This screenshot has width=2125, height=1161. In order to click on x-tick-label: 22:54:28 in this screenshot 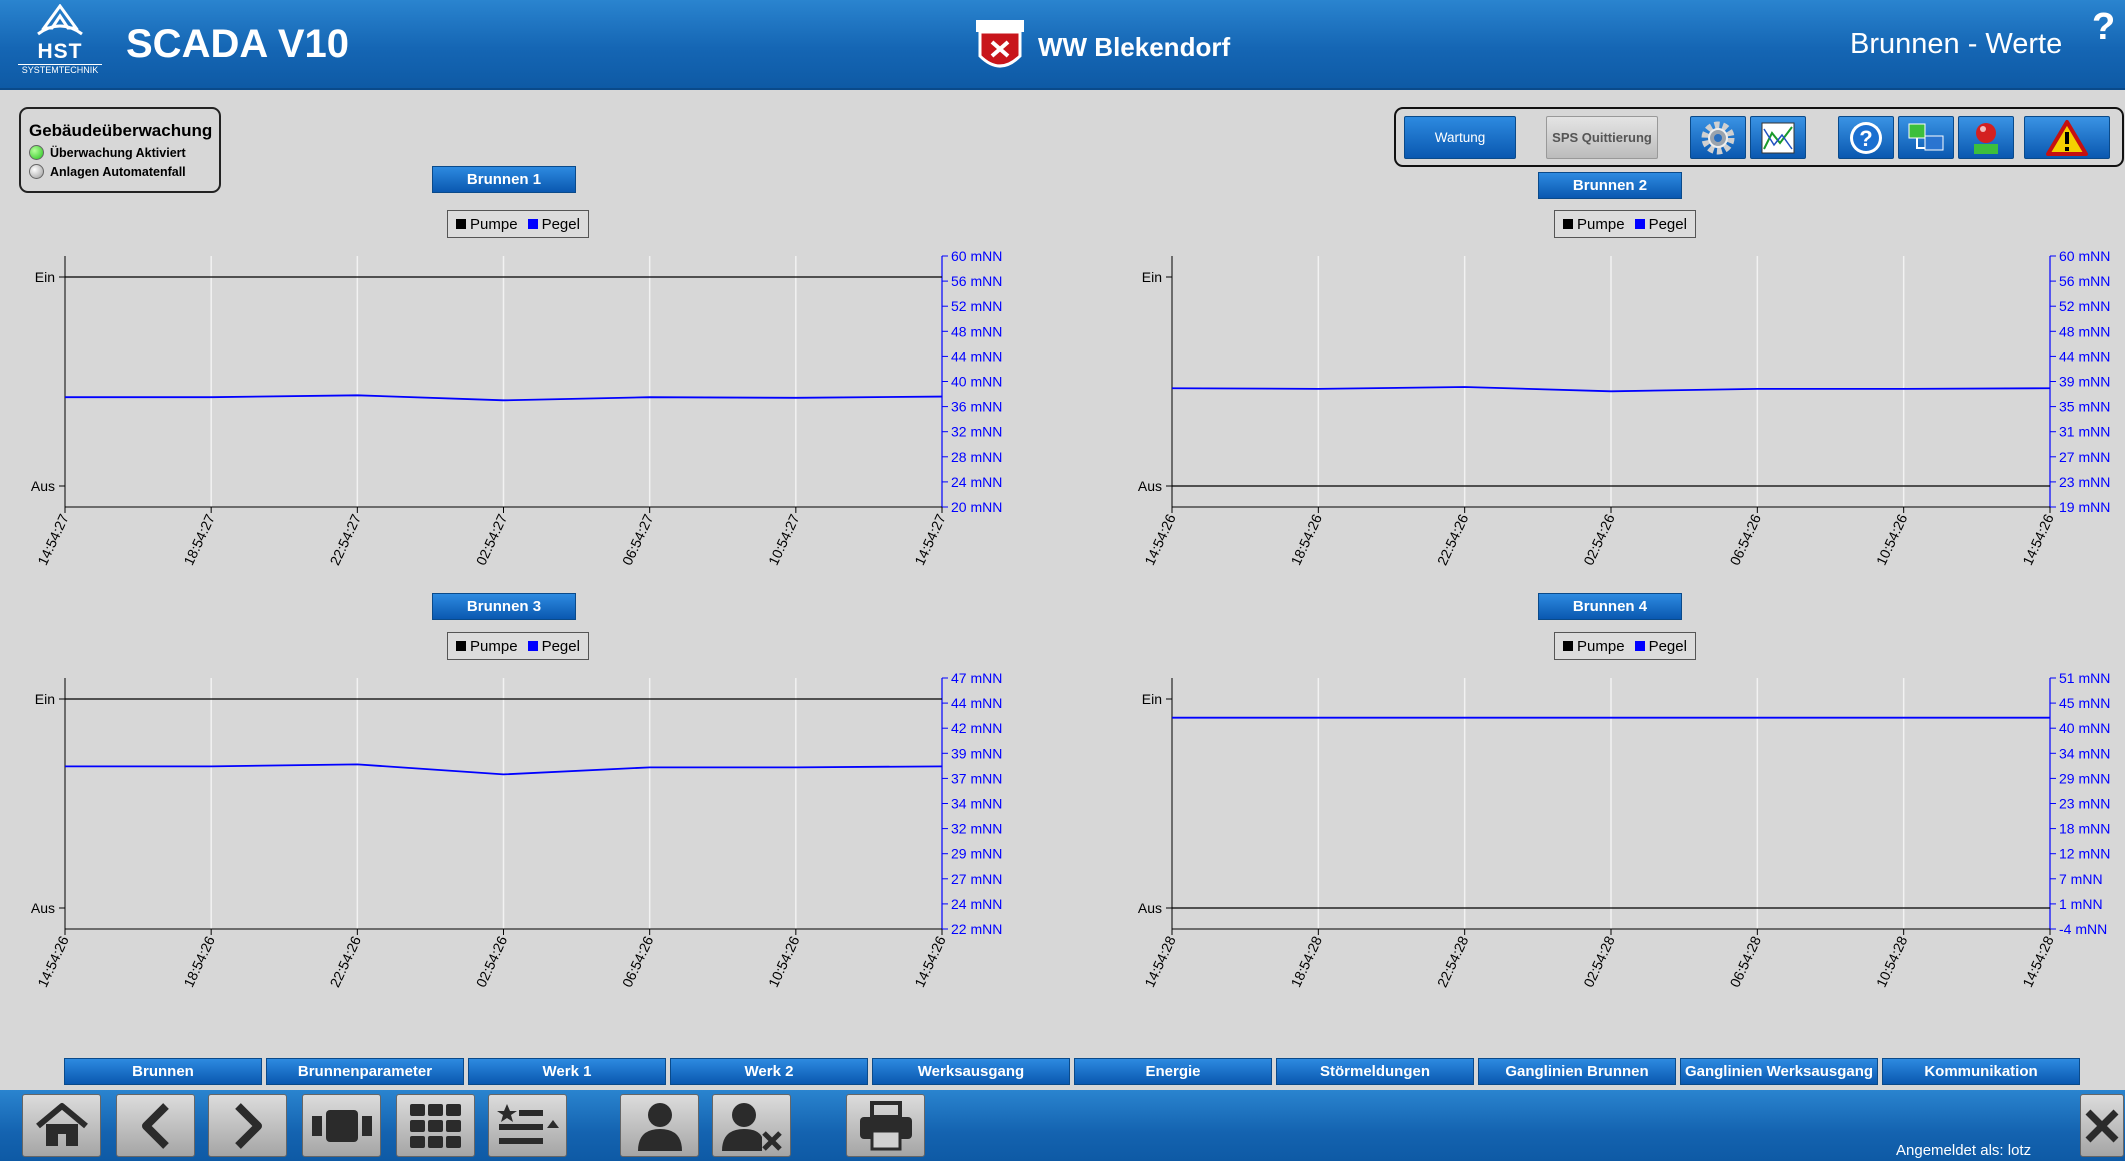, I will do `click(1453, 961)`.